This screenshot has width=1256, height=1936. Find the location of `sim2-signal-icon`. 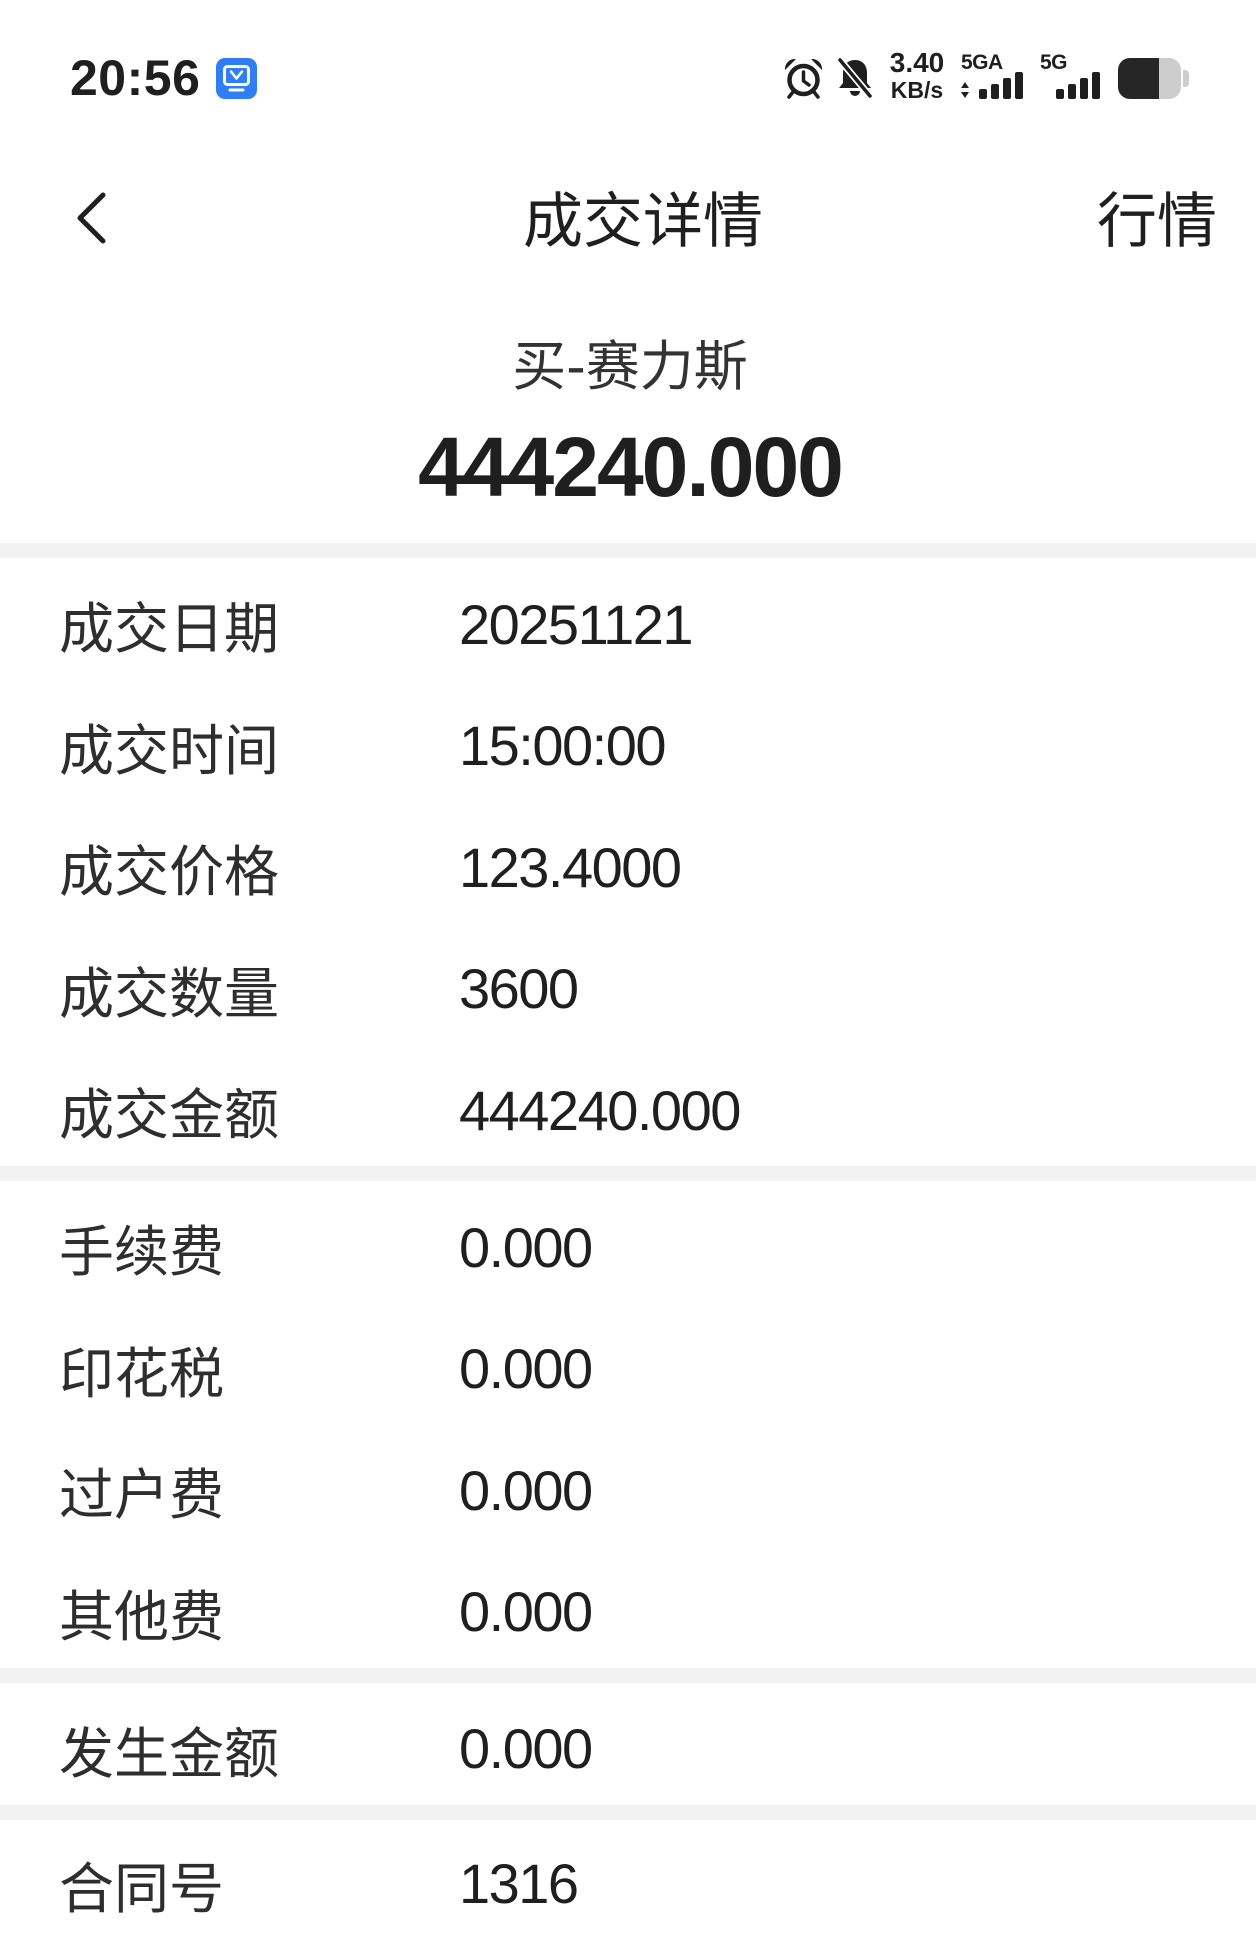

sim2-signal-icon is located at coordinates (1078, 85).